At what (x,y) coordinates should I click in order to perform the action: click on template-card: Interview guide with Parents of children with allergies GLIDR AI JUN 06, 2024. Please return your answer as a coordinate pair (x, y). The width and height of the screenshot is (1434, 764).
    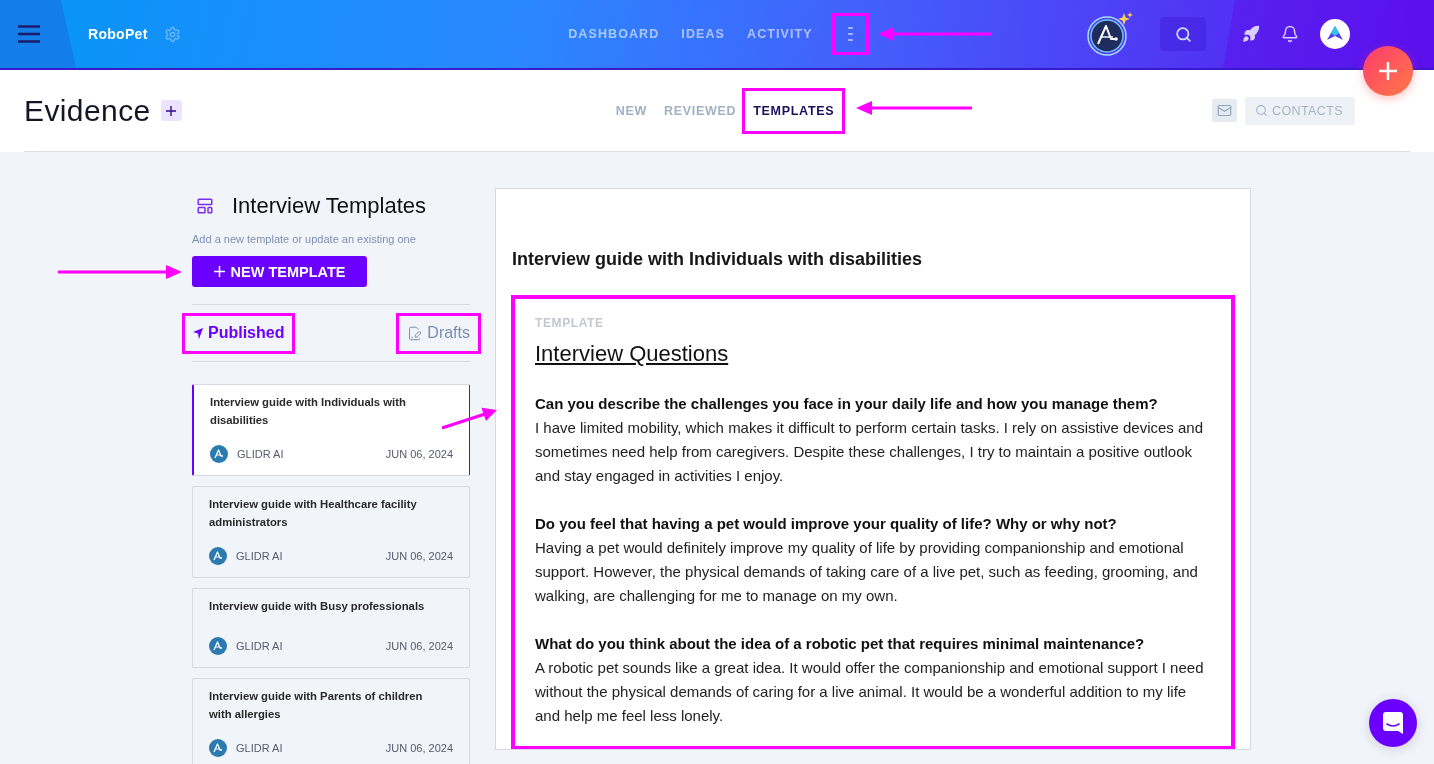
    Looking at the image, I should click on (331, 721).